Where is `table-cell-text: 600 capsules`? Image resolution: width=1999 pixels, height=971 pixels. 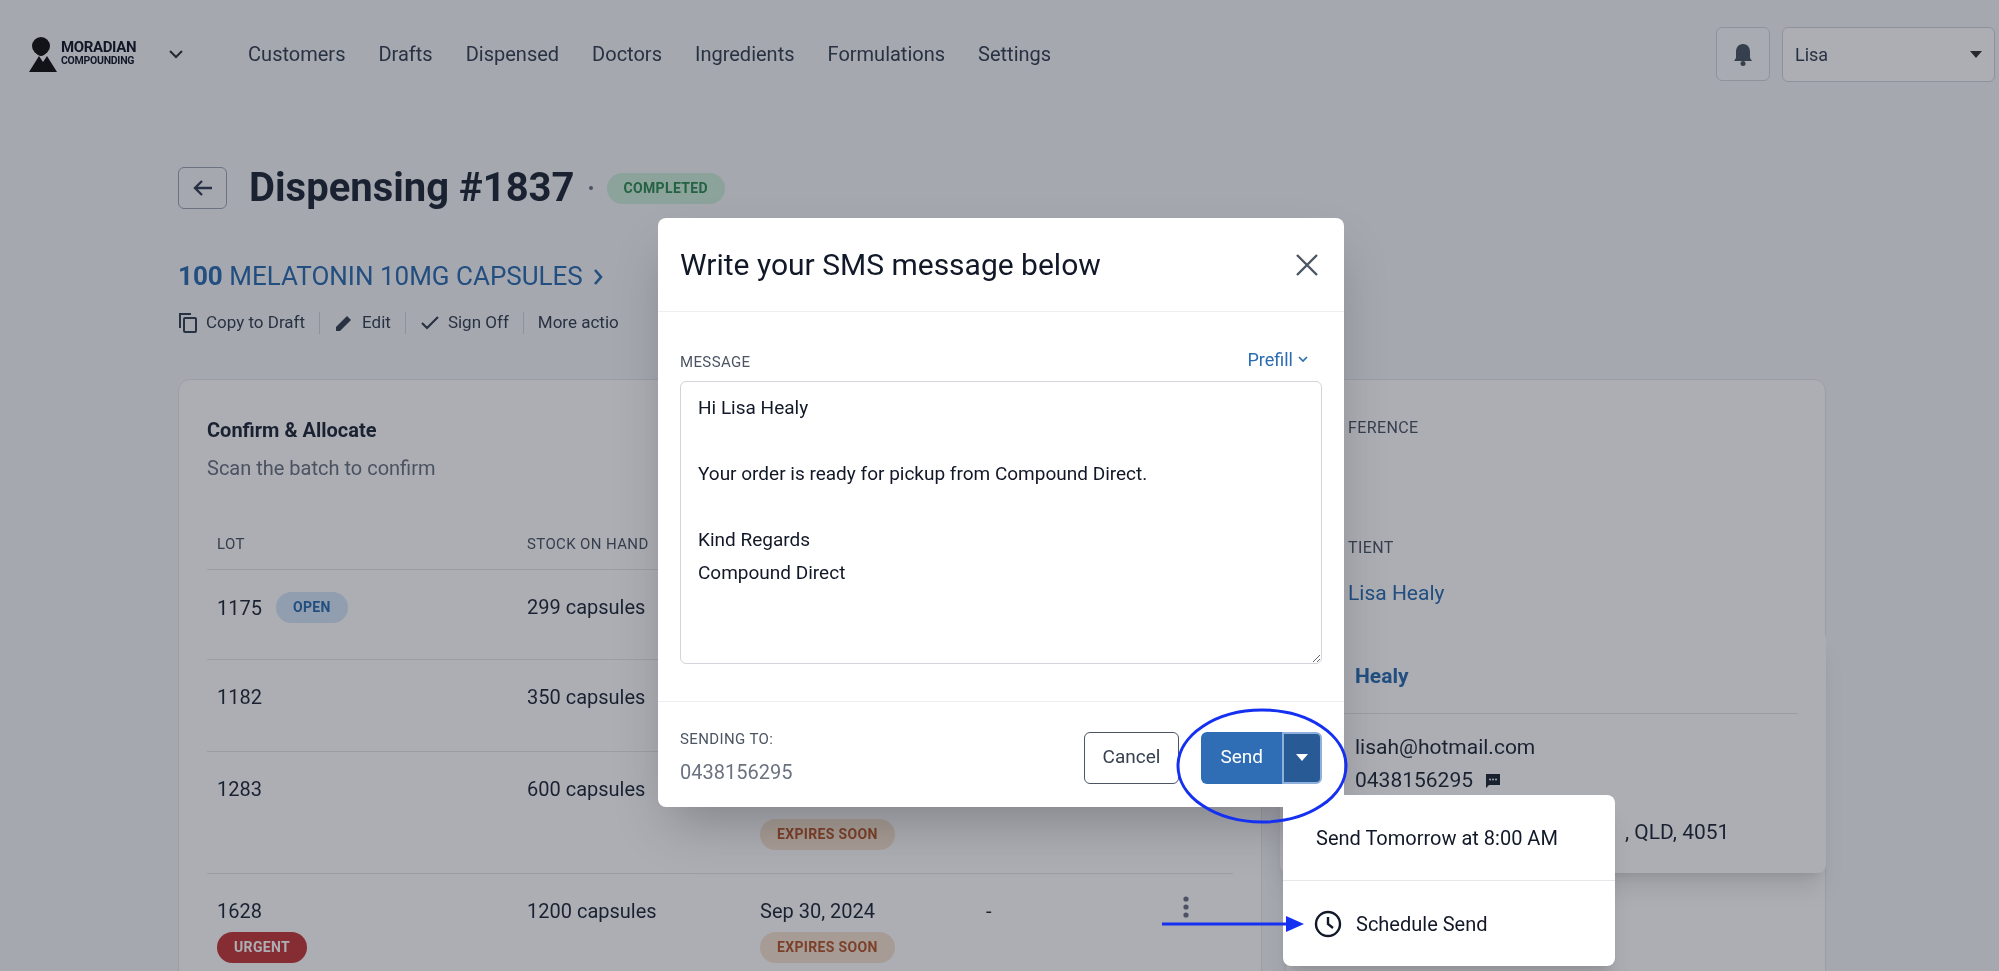
table-cell-text: 600 capsules is located at coordinates (587, 789).